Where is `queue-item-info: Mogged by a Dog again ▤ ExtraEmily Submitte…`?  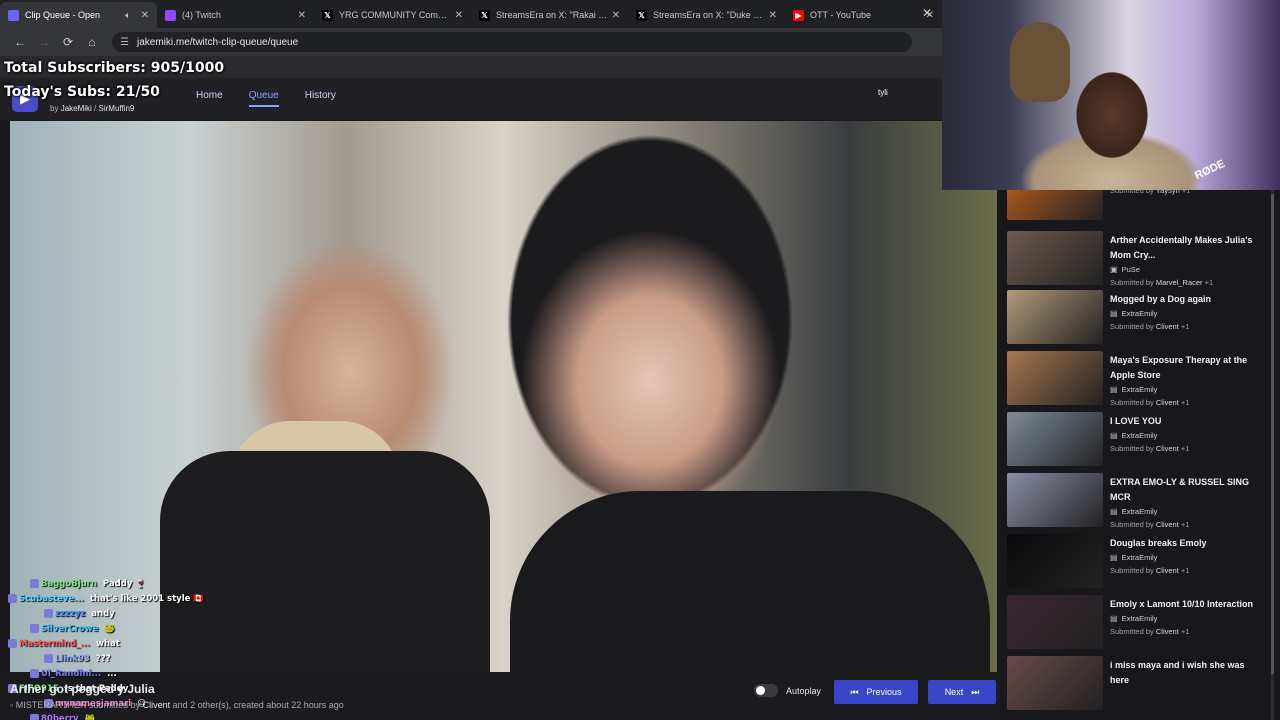
queue-item-info: Mogged by a Dog again ▤ ExtraEmily Submitte… is located at coordinates (1185, 312).